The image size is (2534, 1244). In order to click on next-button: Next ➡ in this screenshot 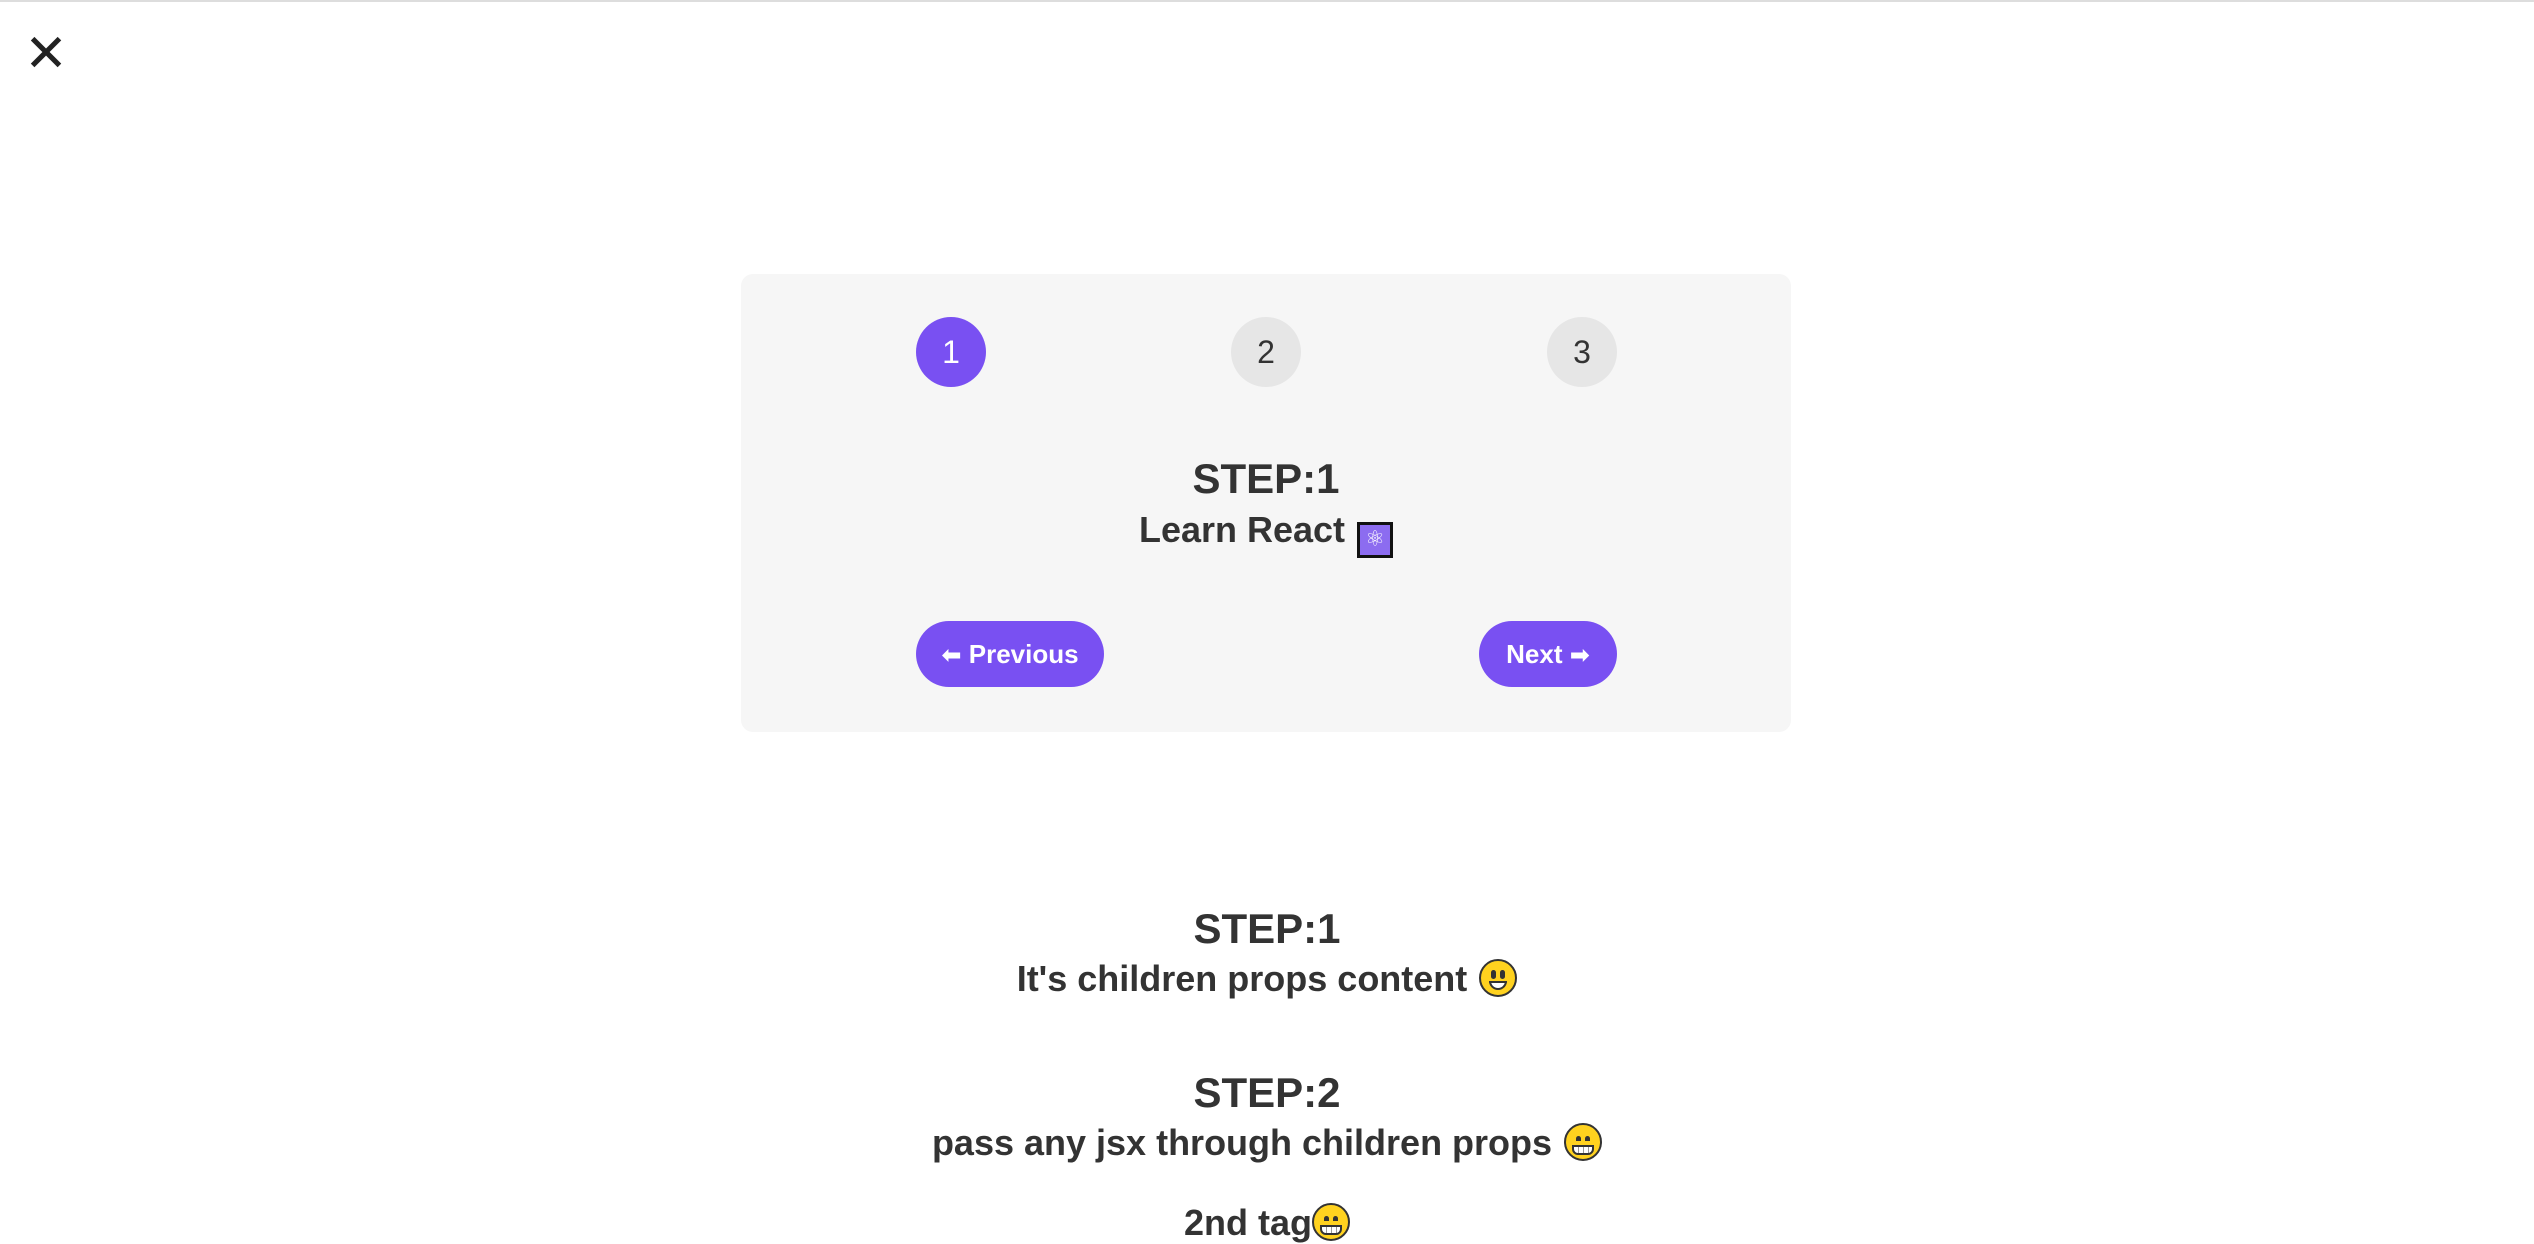, I will do `click(1548, 654)`.